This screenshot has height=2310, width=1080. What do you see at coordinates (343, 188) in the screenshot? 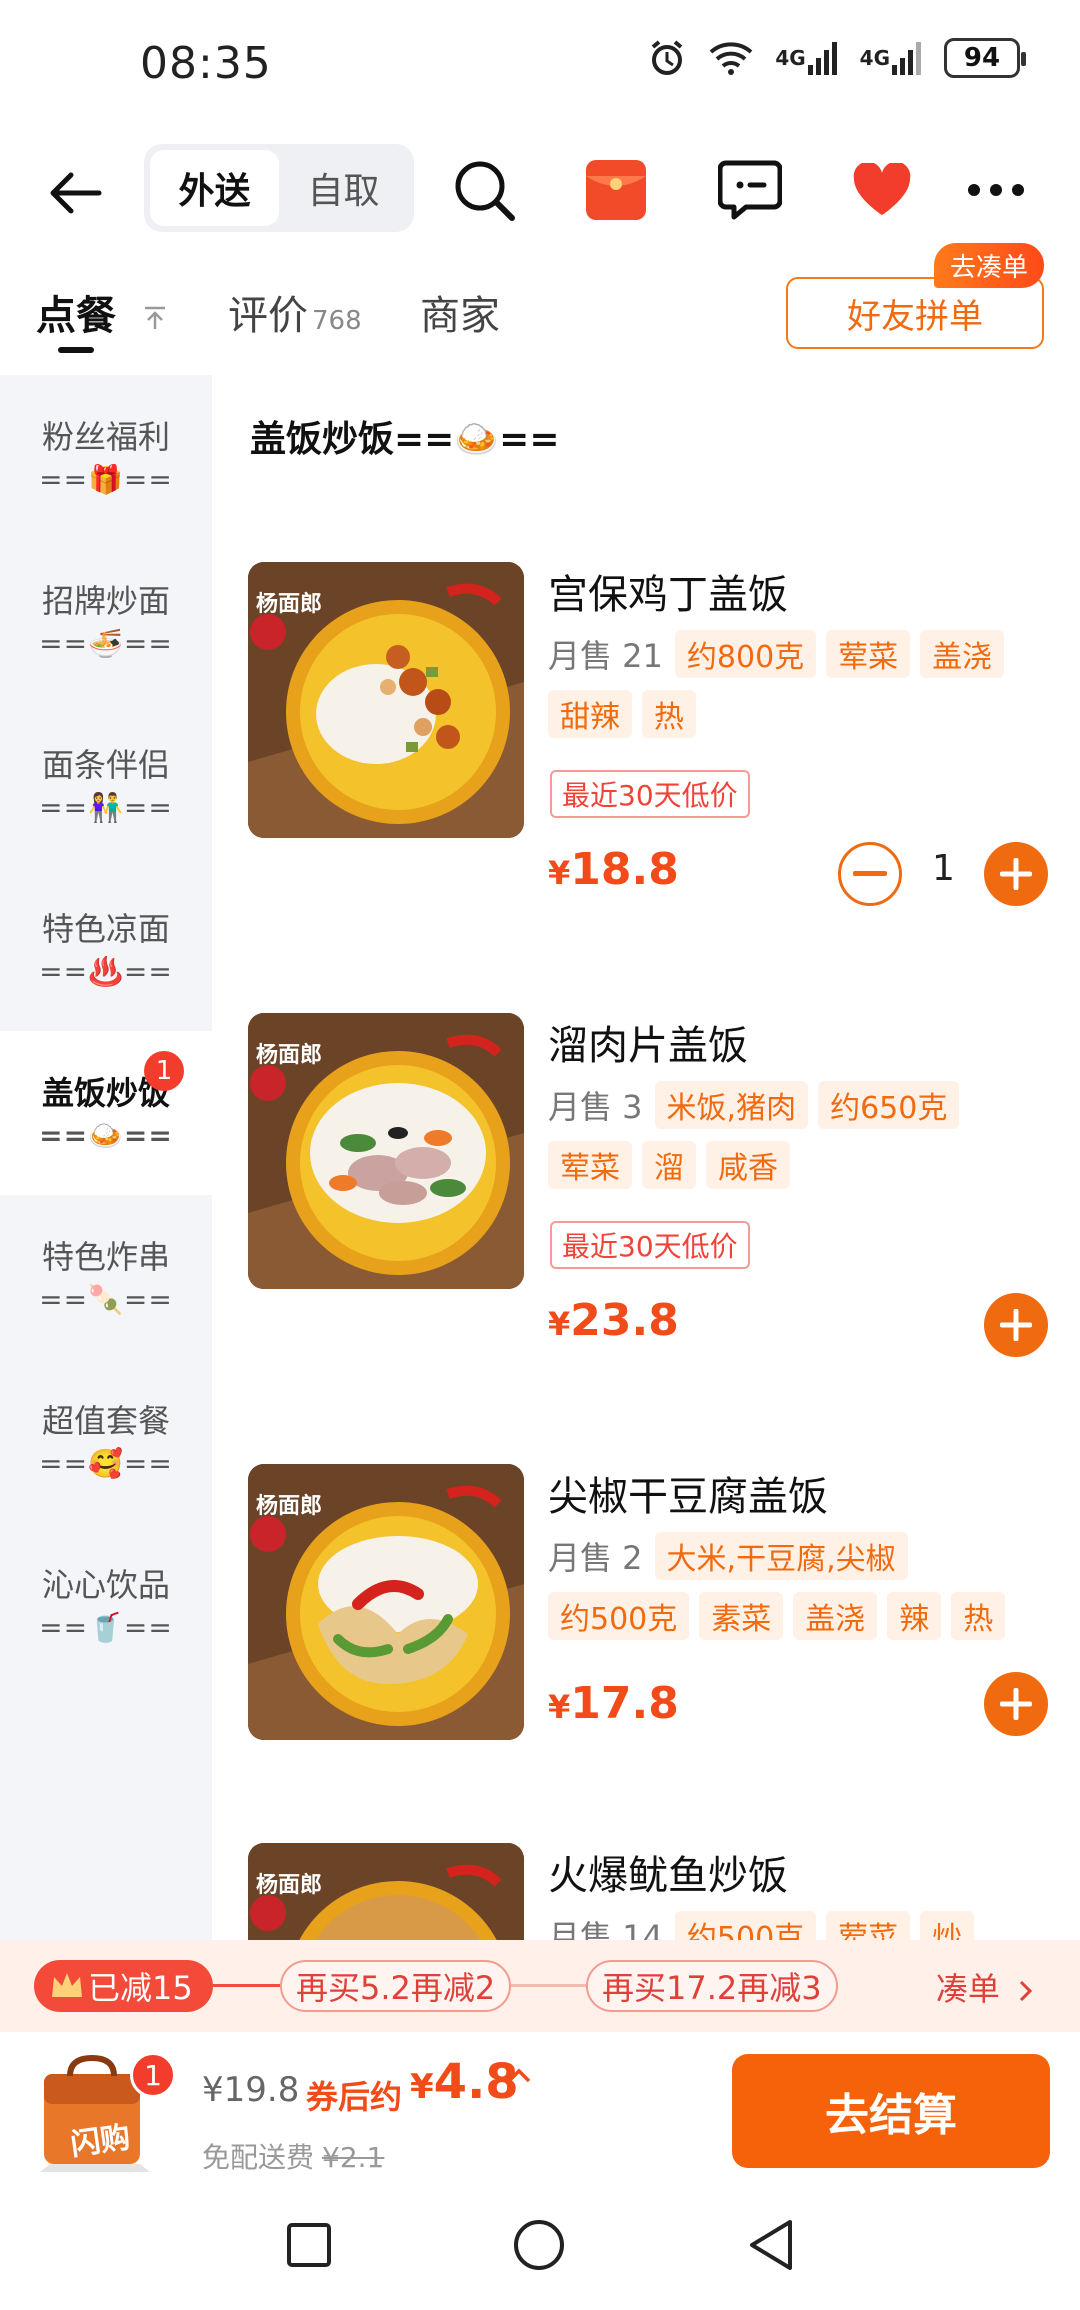
I see `tab-pickup: 自取` at bounding box center [343, 188].